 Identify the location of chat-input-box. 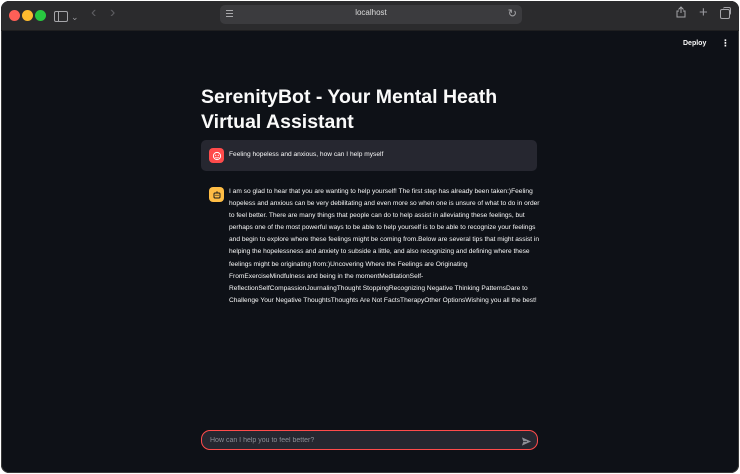
(369, 440).